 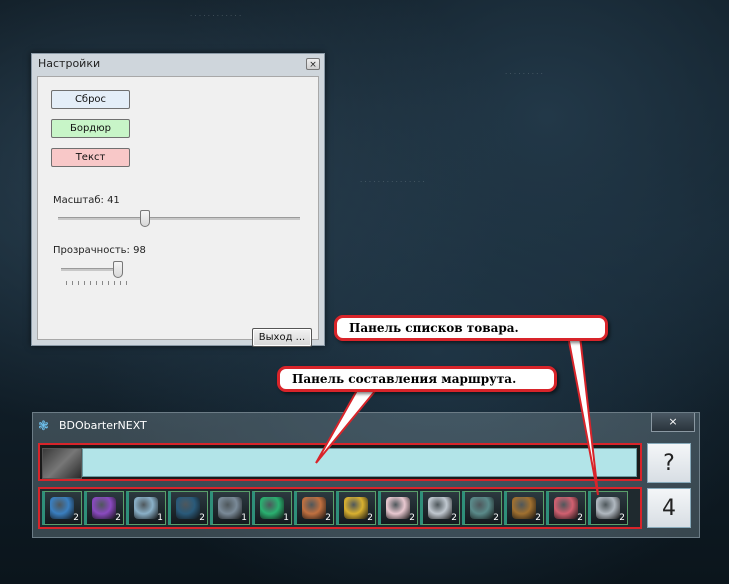 What do you see at coordinates (457, 415) in the screenshot?
I see `callout-pointers` at bounding box center [457, 415].